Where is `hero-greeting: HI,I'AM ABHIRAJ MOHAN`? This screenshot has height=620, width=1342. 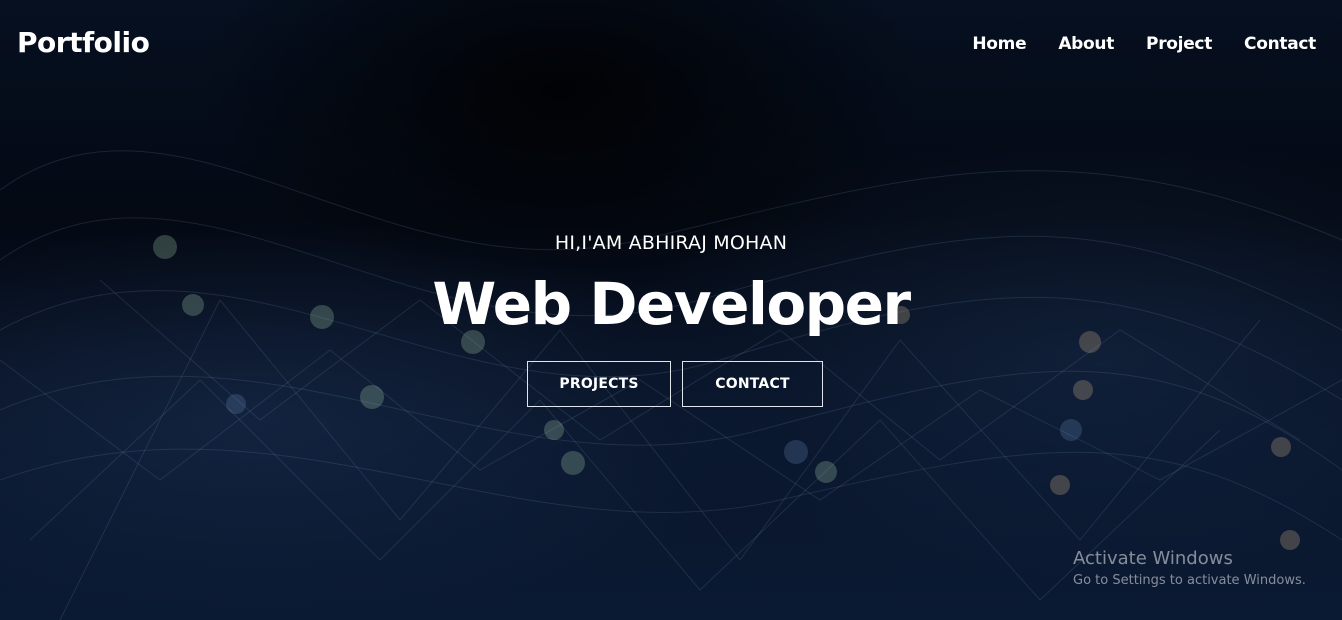
hero-greeting: HI,I'AM ABHIRAJ MOHAN is located at coordinates (671, 243).